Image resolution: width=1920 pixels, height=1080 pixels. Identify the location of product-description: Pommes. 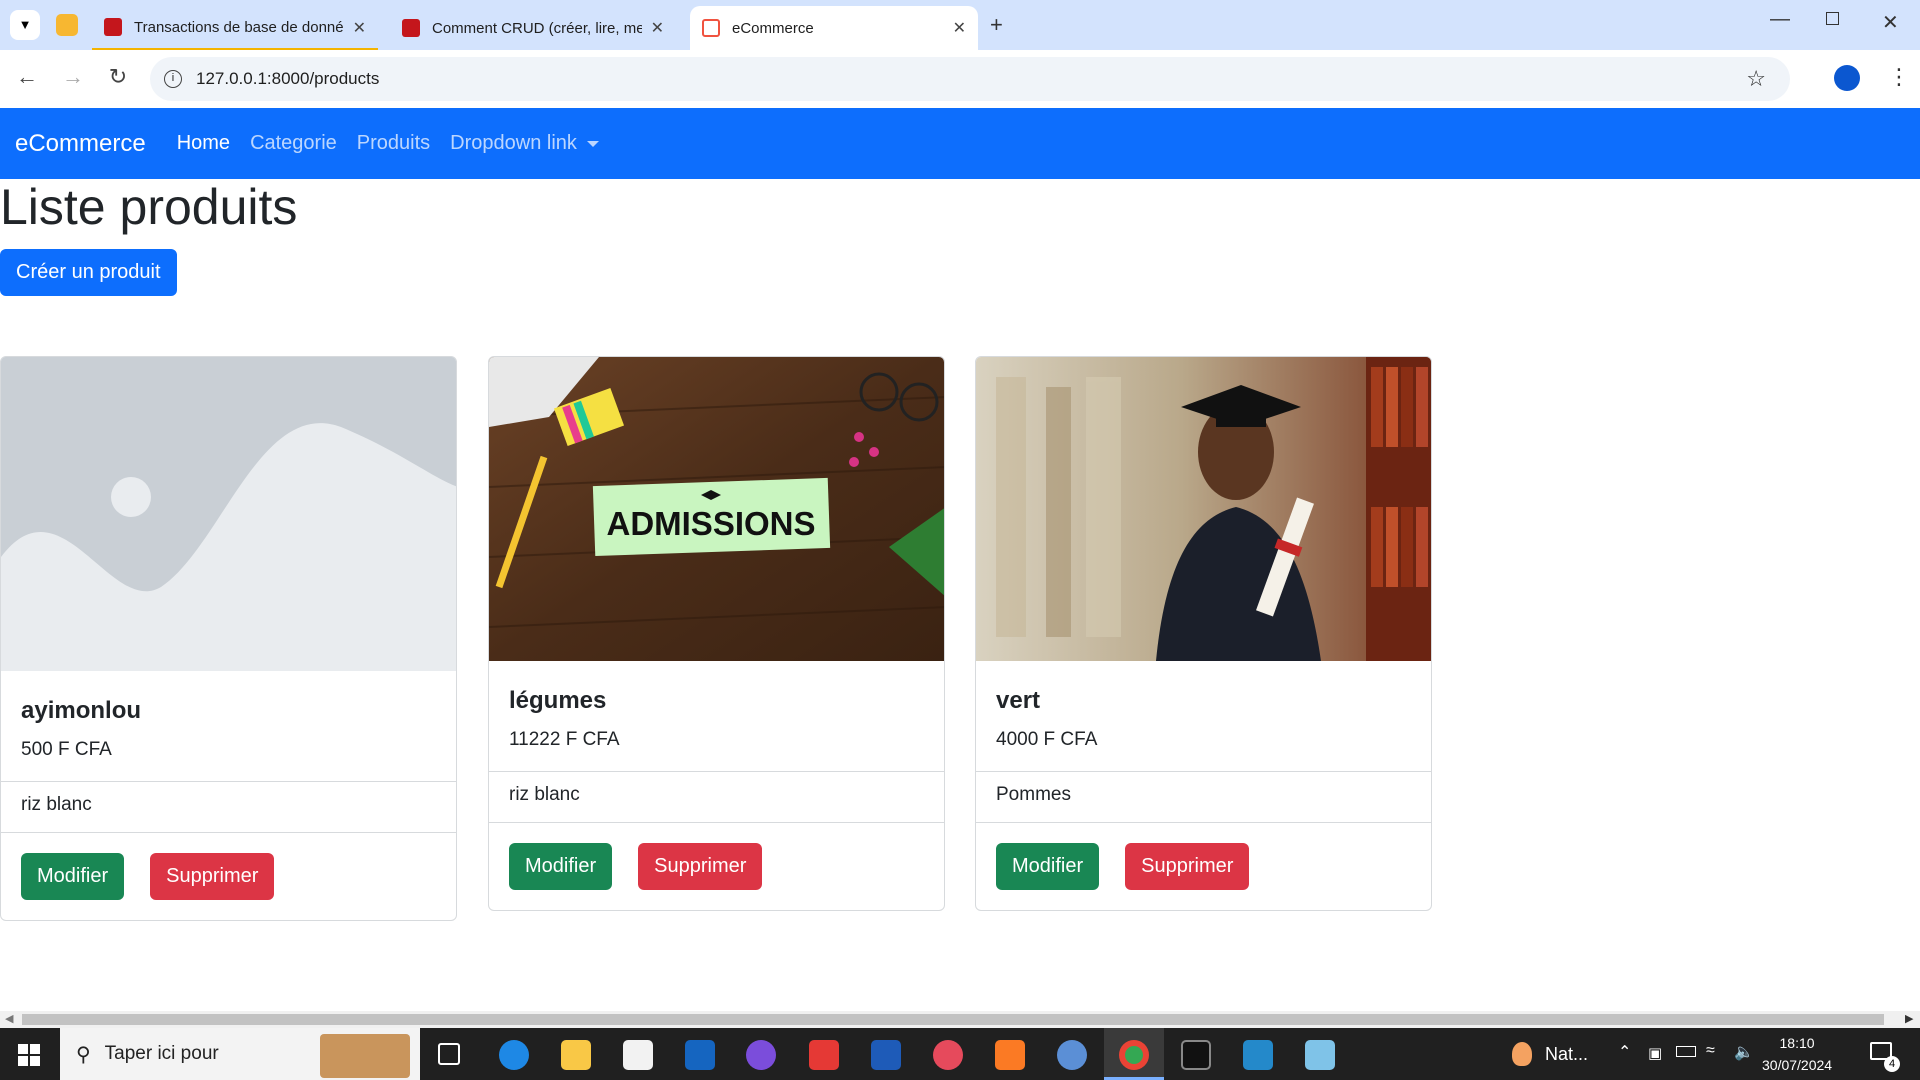
(1203, 797).